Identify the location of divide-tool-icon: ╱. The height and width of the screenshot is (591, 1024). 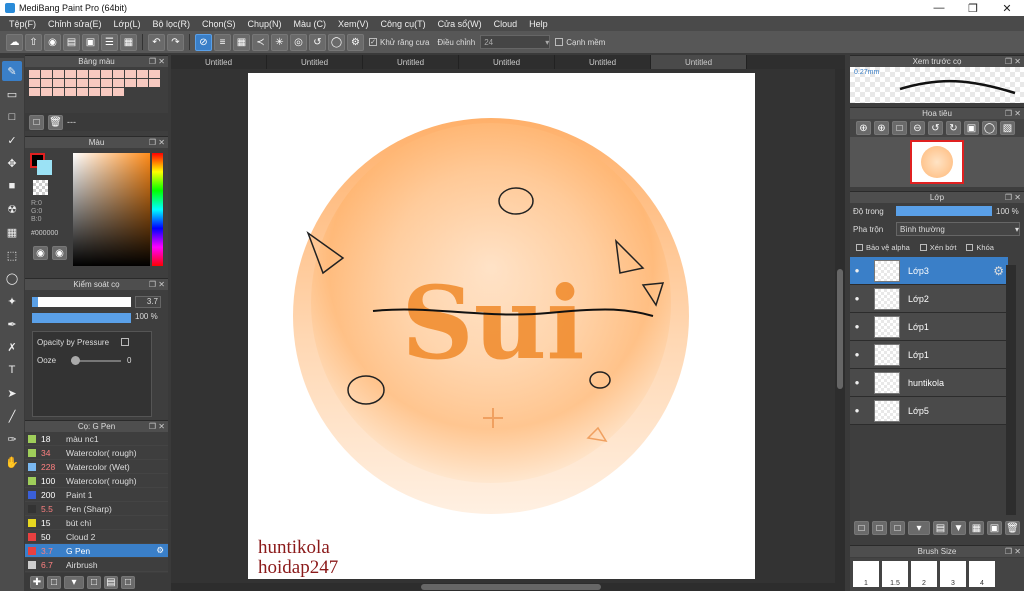
(12, 416).